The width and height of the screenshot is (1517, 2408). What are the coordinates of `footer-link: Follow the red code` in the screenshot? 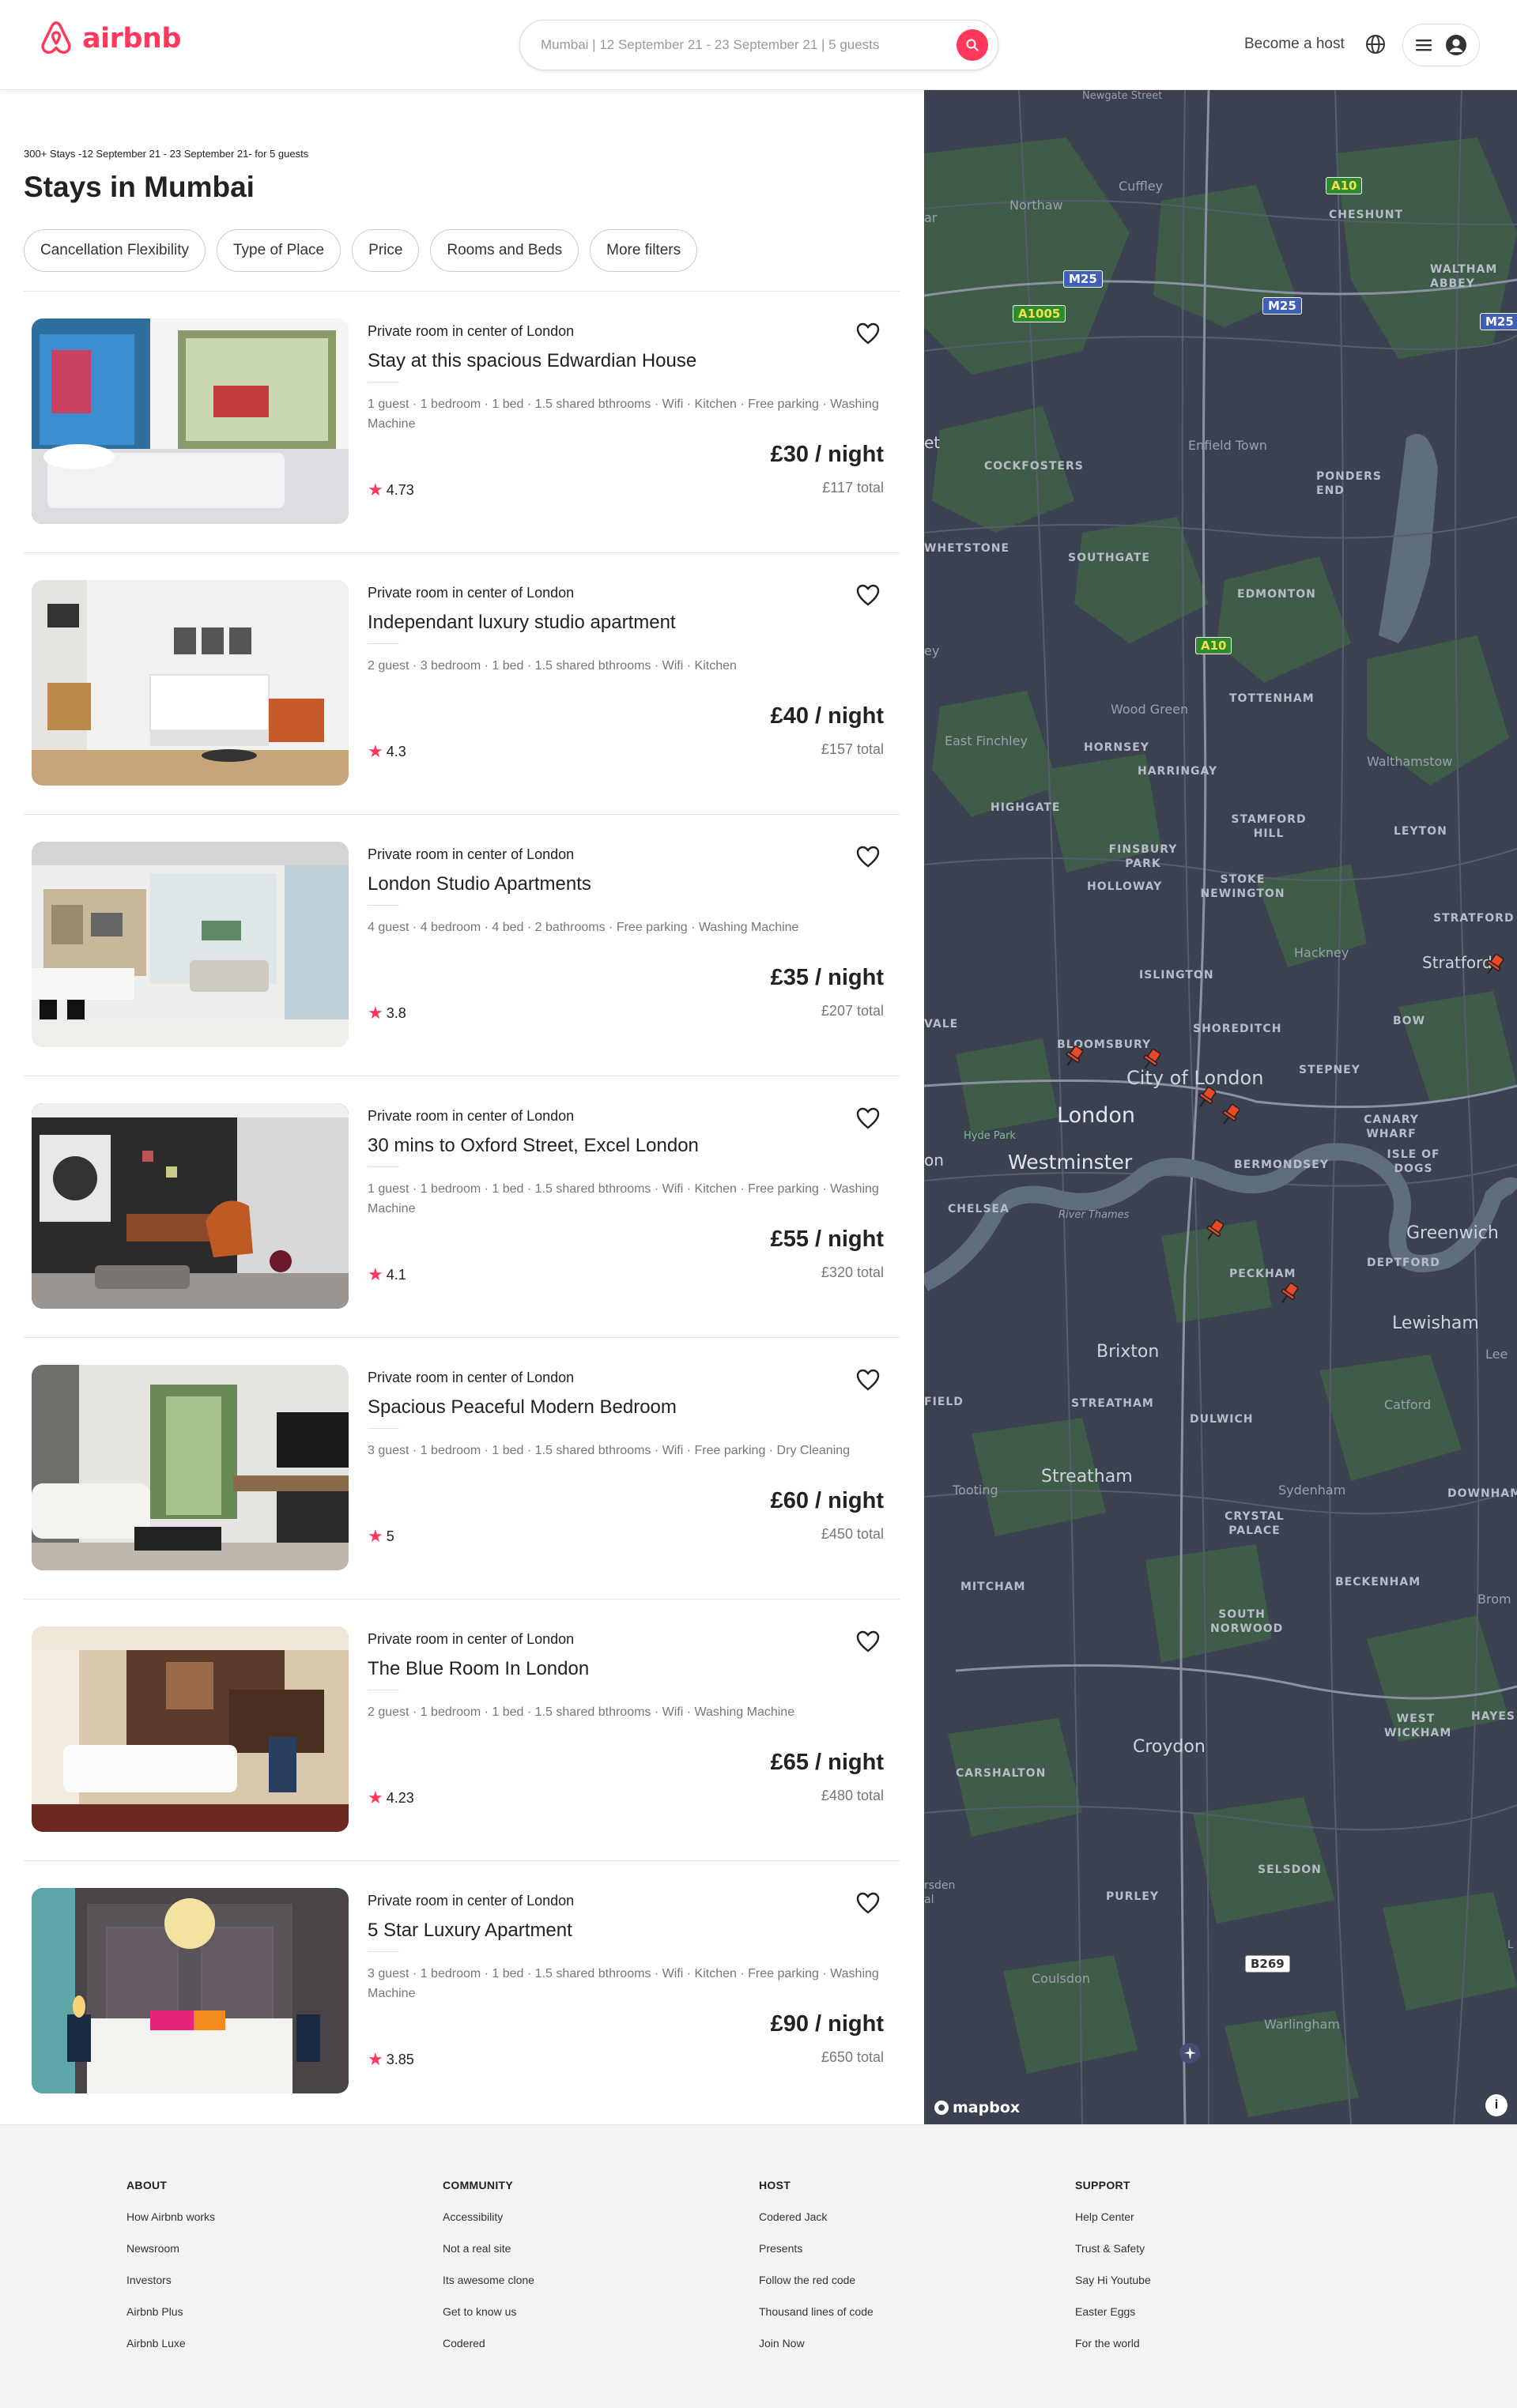 It's located at (816, 2280).